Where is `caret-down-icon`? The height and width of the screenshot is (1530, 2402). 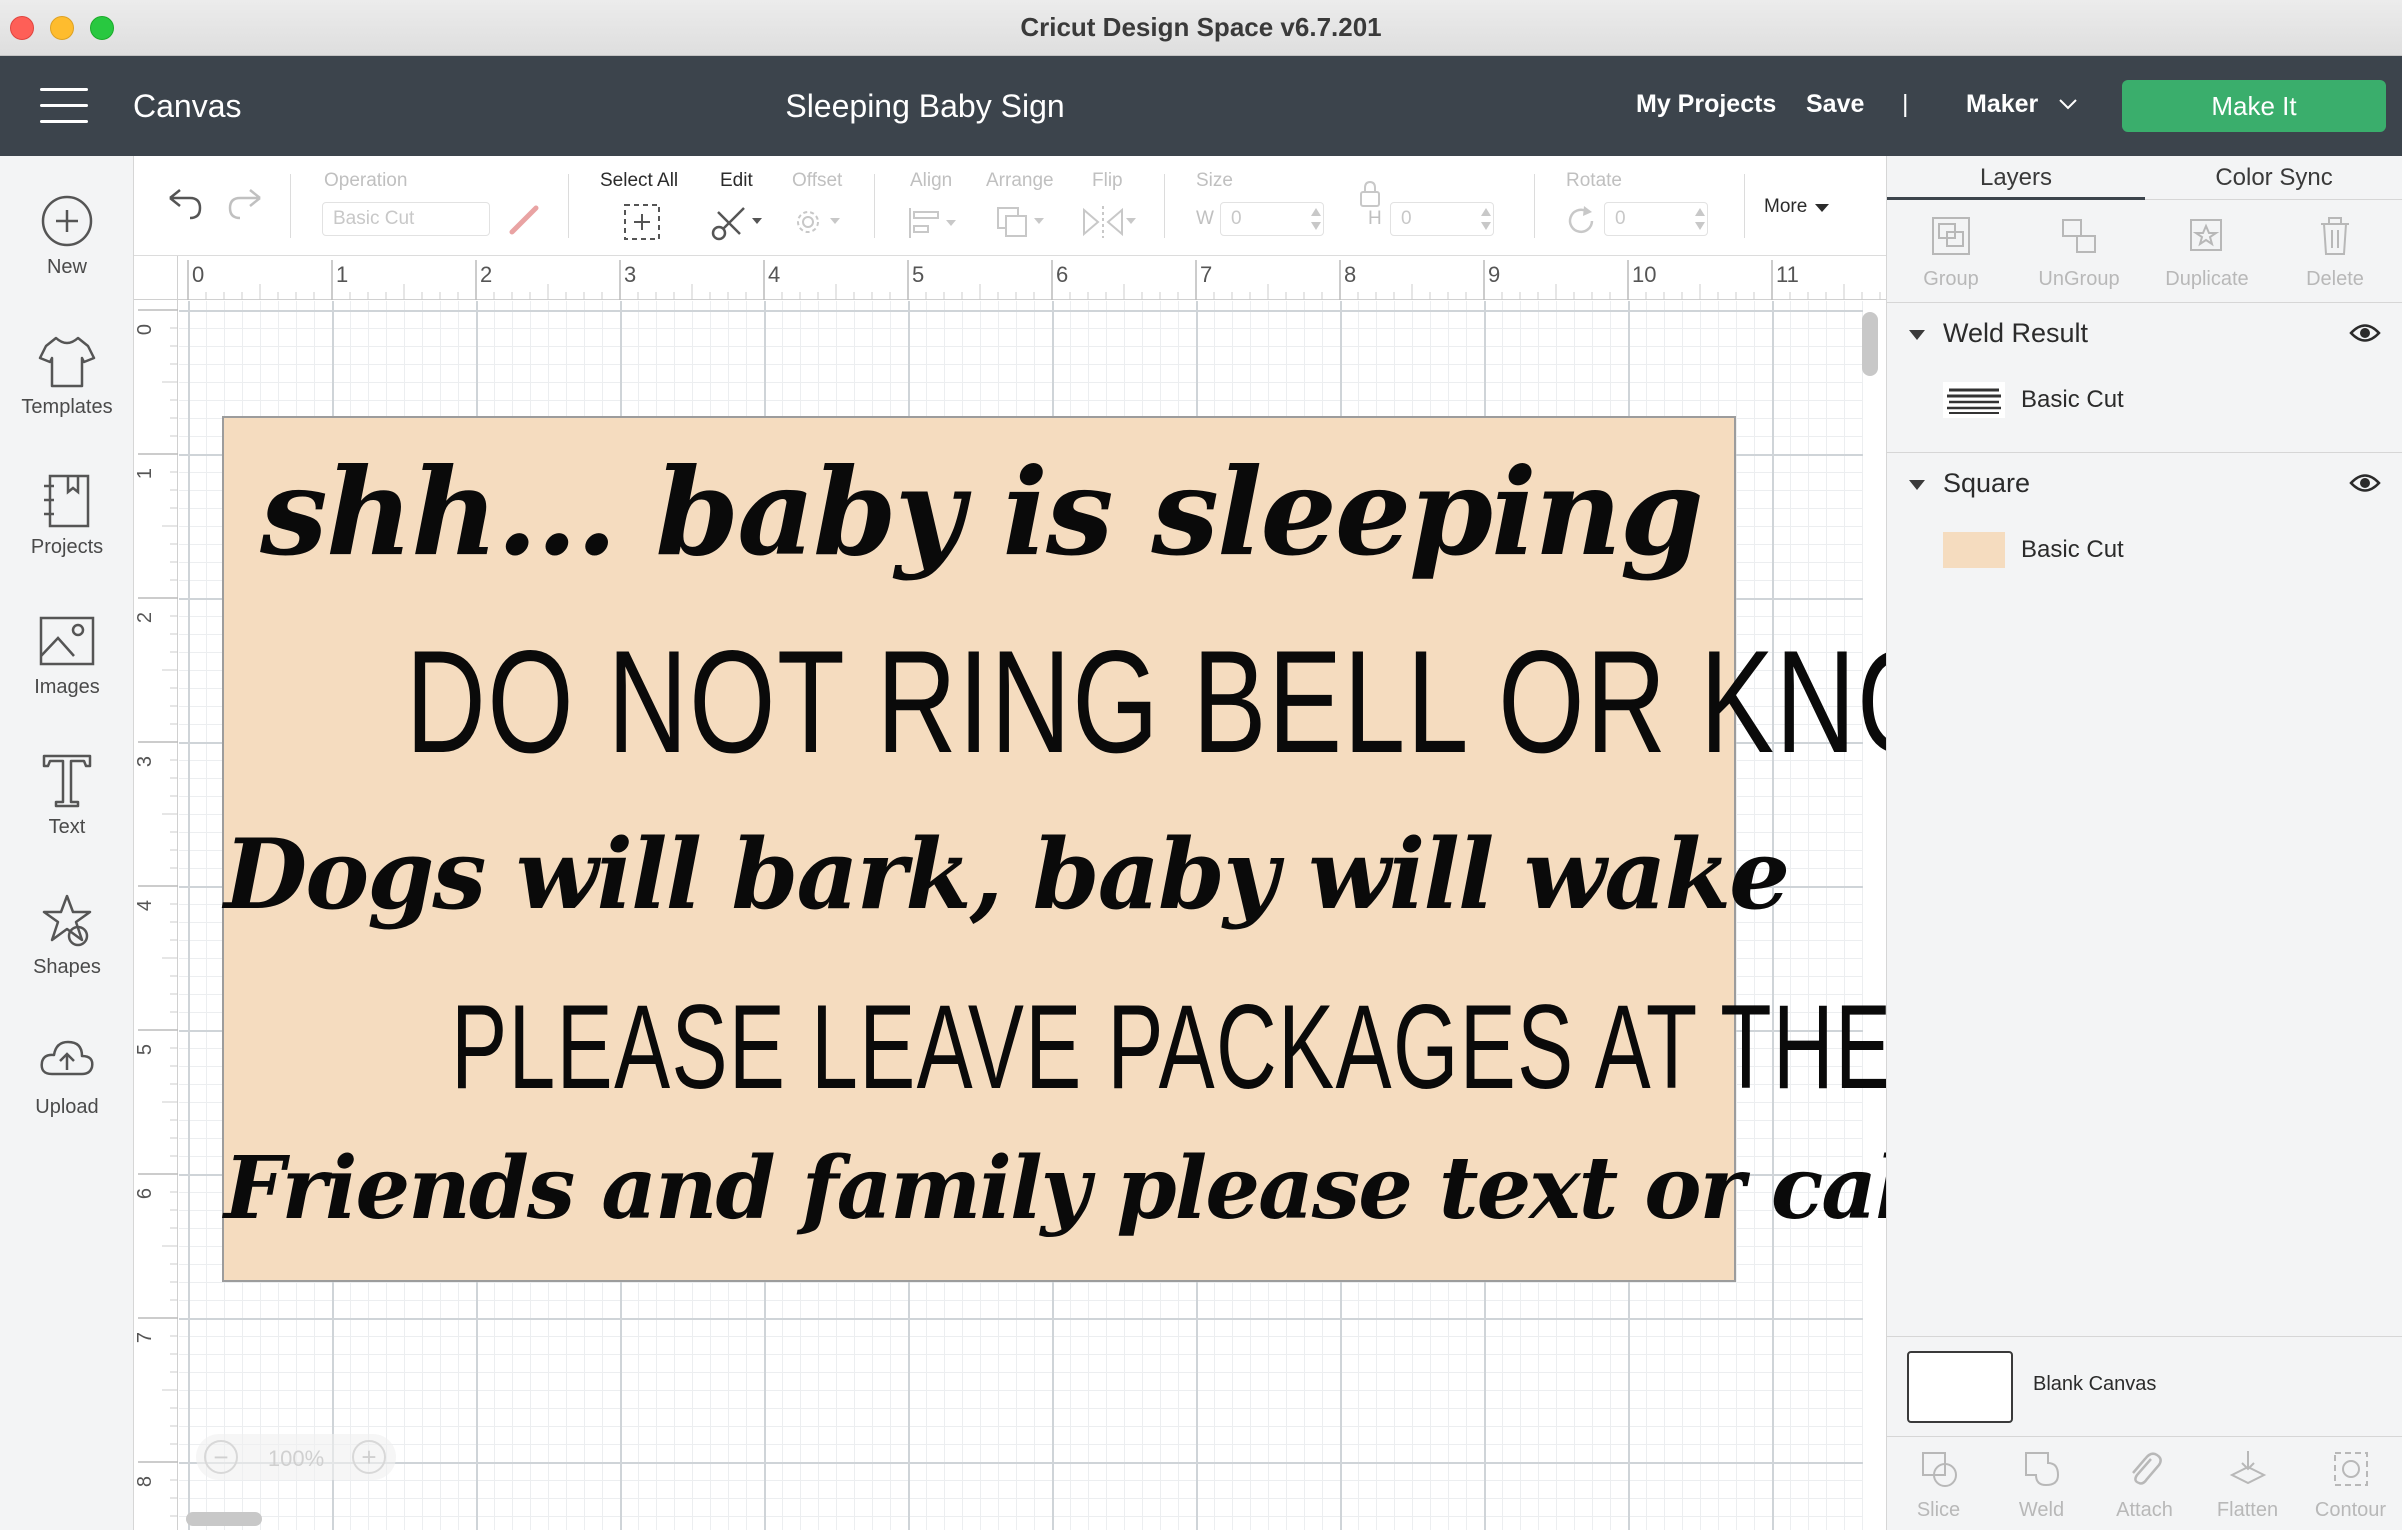 caret-down-icon is located at coordinates (1822, 208).